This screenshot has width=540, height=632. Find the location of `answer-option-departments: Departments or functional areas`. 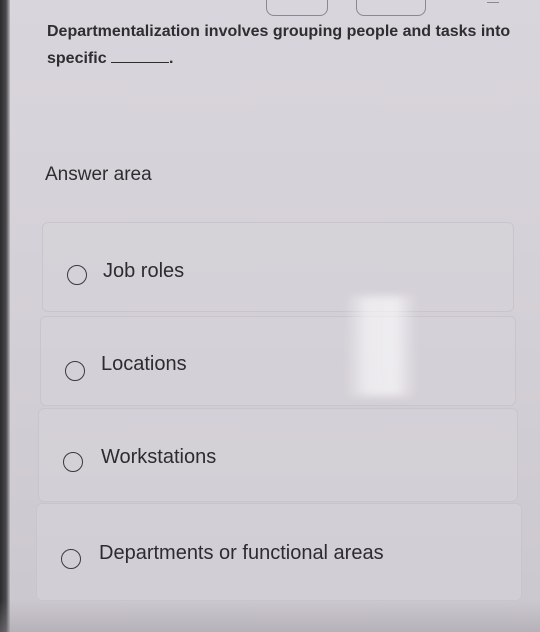

answer-option-departments: Departments or functional areas is located at coordinates (279, 552).